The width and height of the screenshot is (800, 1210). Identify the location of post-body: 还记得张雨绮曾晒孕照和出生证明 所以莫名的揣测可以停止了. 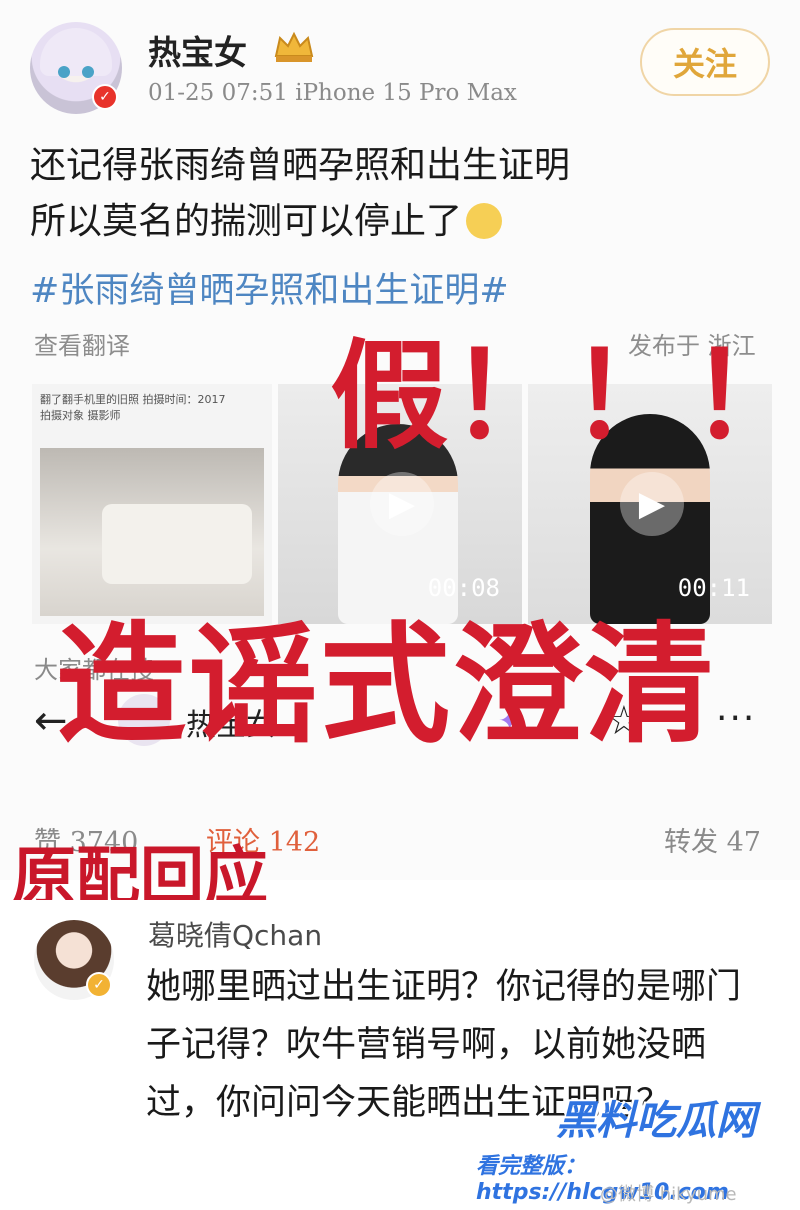
(300, 194).